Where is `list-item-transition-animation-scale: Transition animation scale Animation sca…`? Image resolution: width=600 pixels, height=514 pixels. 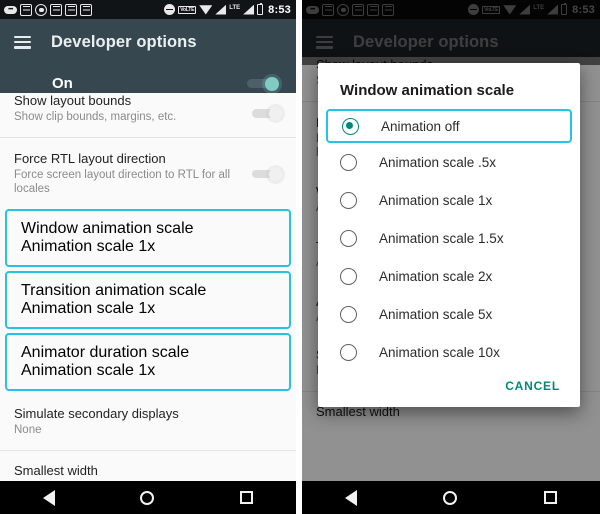
list-item-transition-animation-scale: Transition animation scale Animation sca… is located at coordinates (148, 300).